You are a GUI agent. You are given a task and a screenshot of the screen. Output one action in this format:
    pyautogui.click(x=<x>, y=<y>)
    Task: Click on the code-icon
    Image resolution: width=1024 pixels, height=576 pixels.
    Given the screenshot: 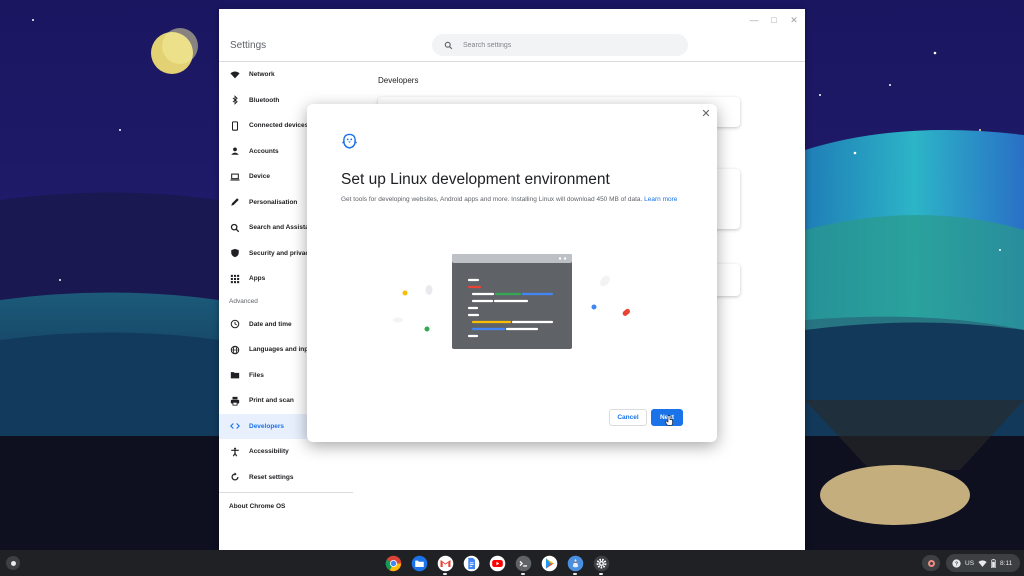 What is the action you would take?
    pyautogui.click(x=235, y=426)
    